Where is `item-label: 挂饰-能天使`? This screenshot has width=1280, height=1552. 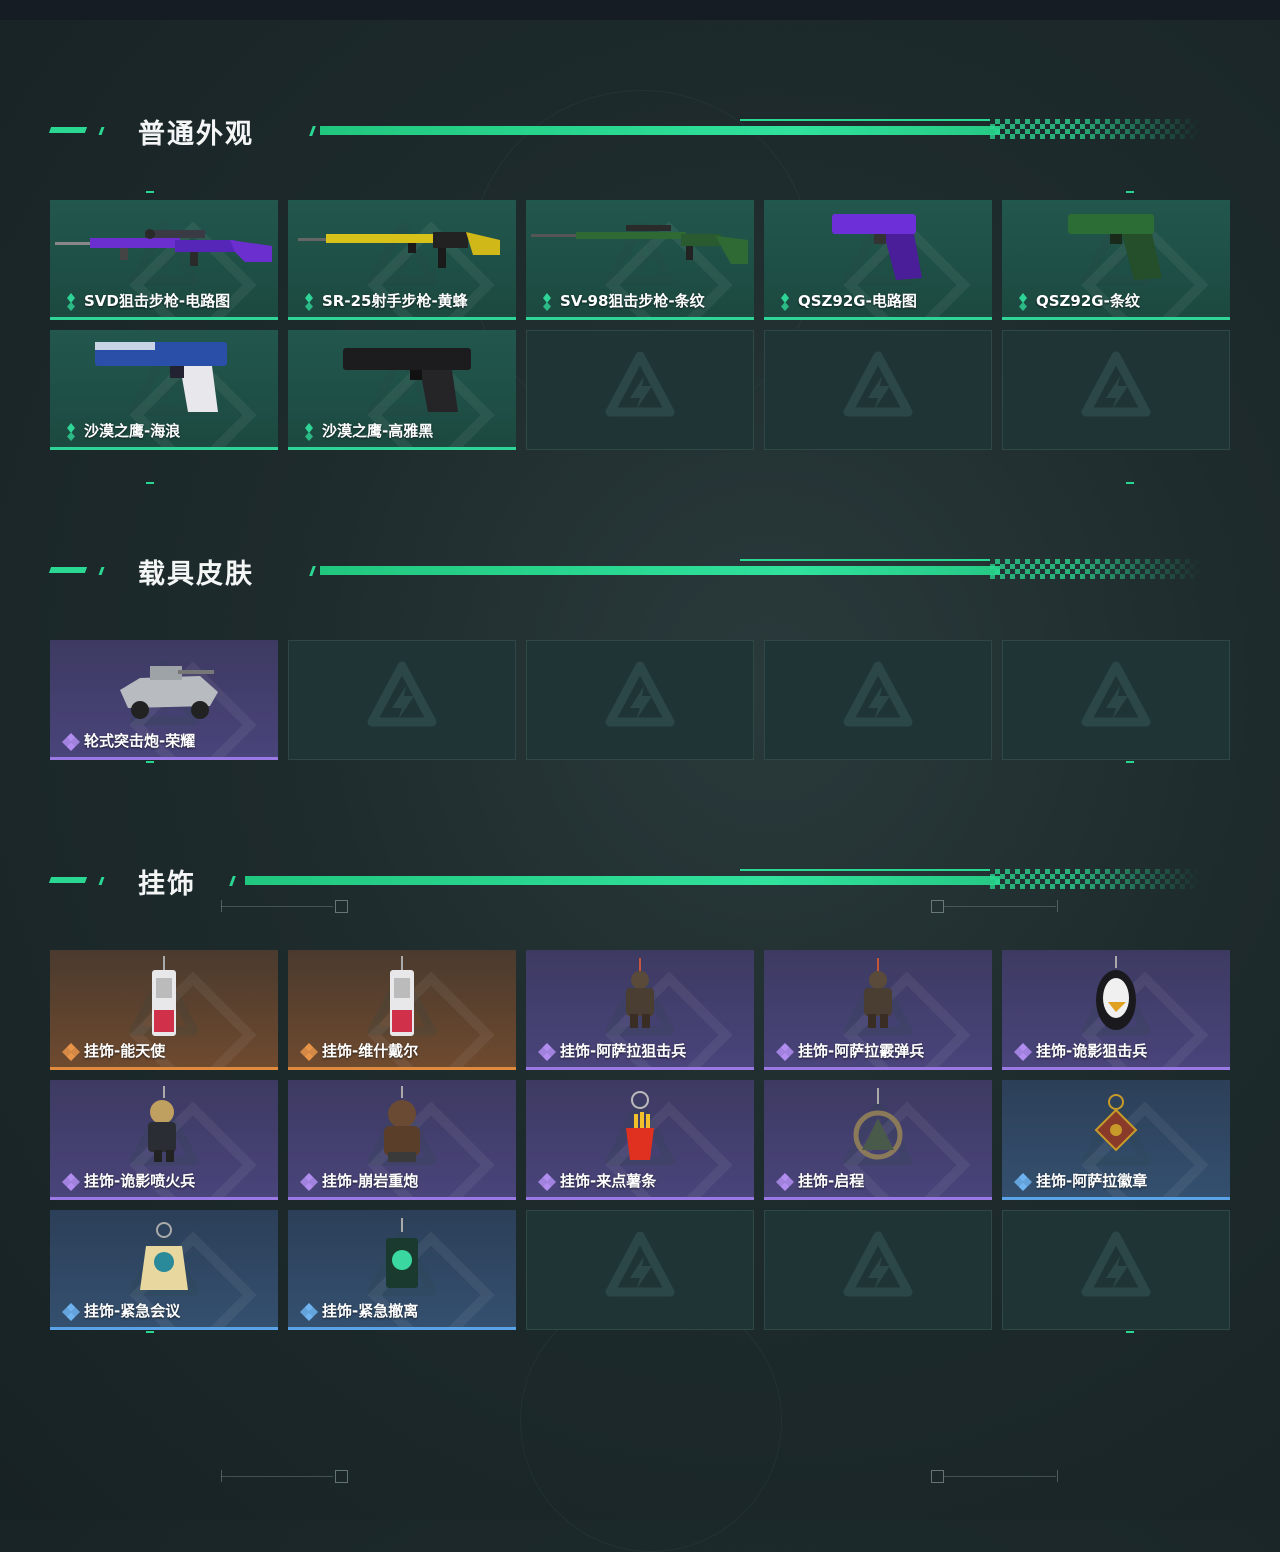
item-label: 挂饰-能天使 is located at coordinates (125, 1051).